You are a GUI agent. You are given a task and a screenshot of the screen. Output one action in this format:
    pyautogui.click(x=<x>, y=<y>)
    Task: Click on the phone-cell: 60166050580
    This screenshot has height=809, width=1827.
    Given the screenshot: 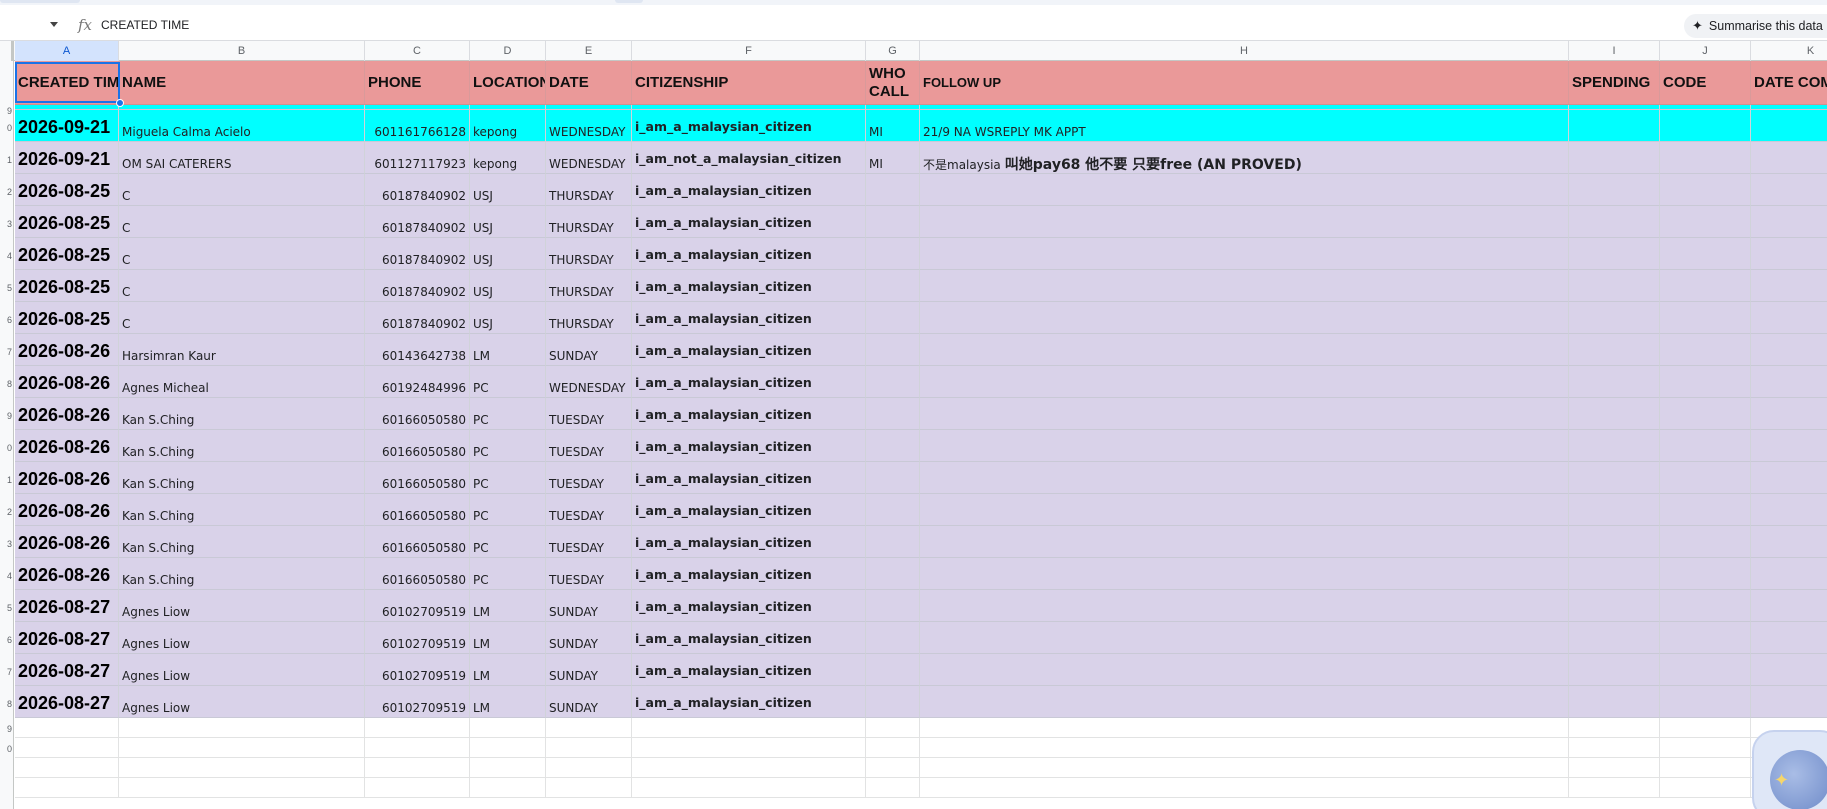 What is the action you would take?
    pyautogui.click(x=417, y=510)
    